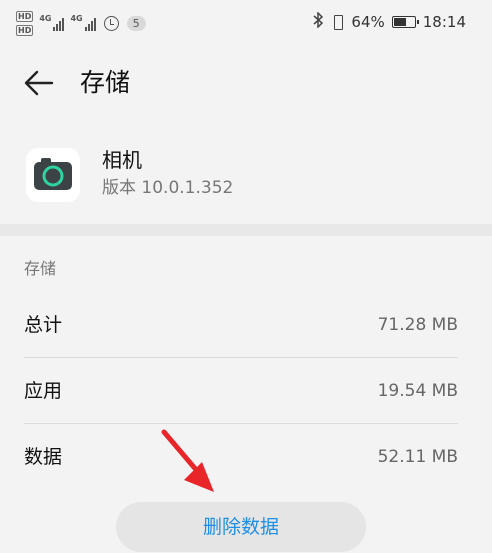 This screenshot has width=492, height=553. I want to click on app-name: 相机, so click(122, 160).